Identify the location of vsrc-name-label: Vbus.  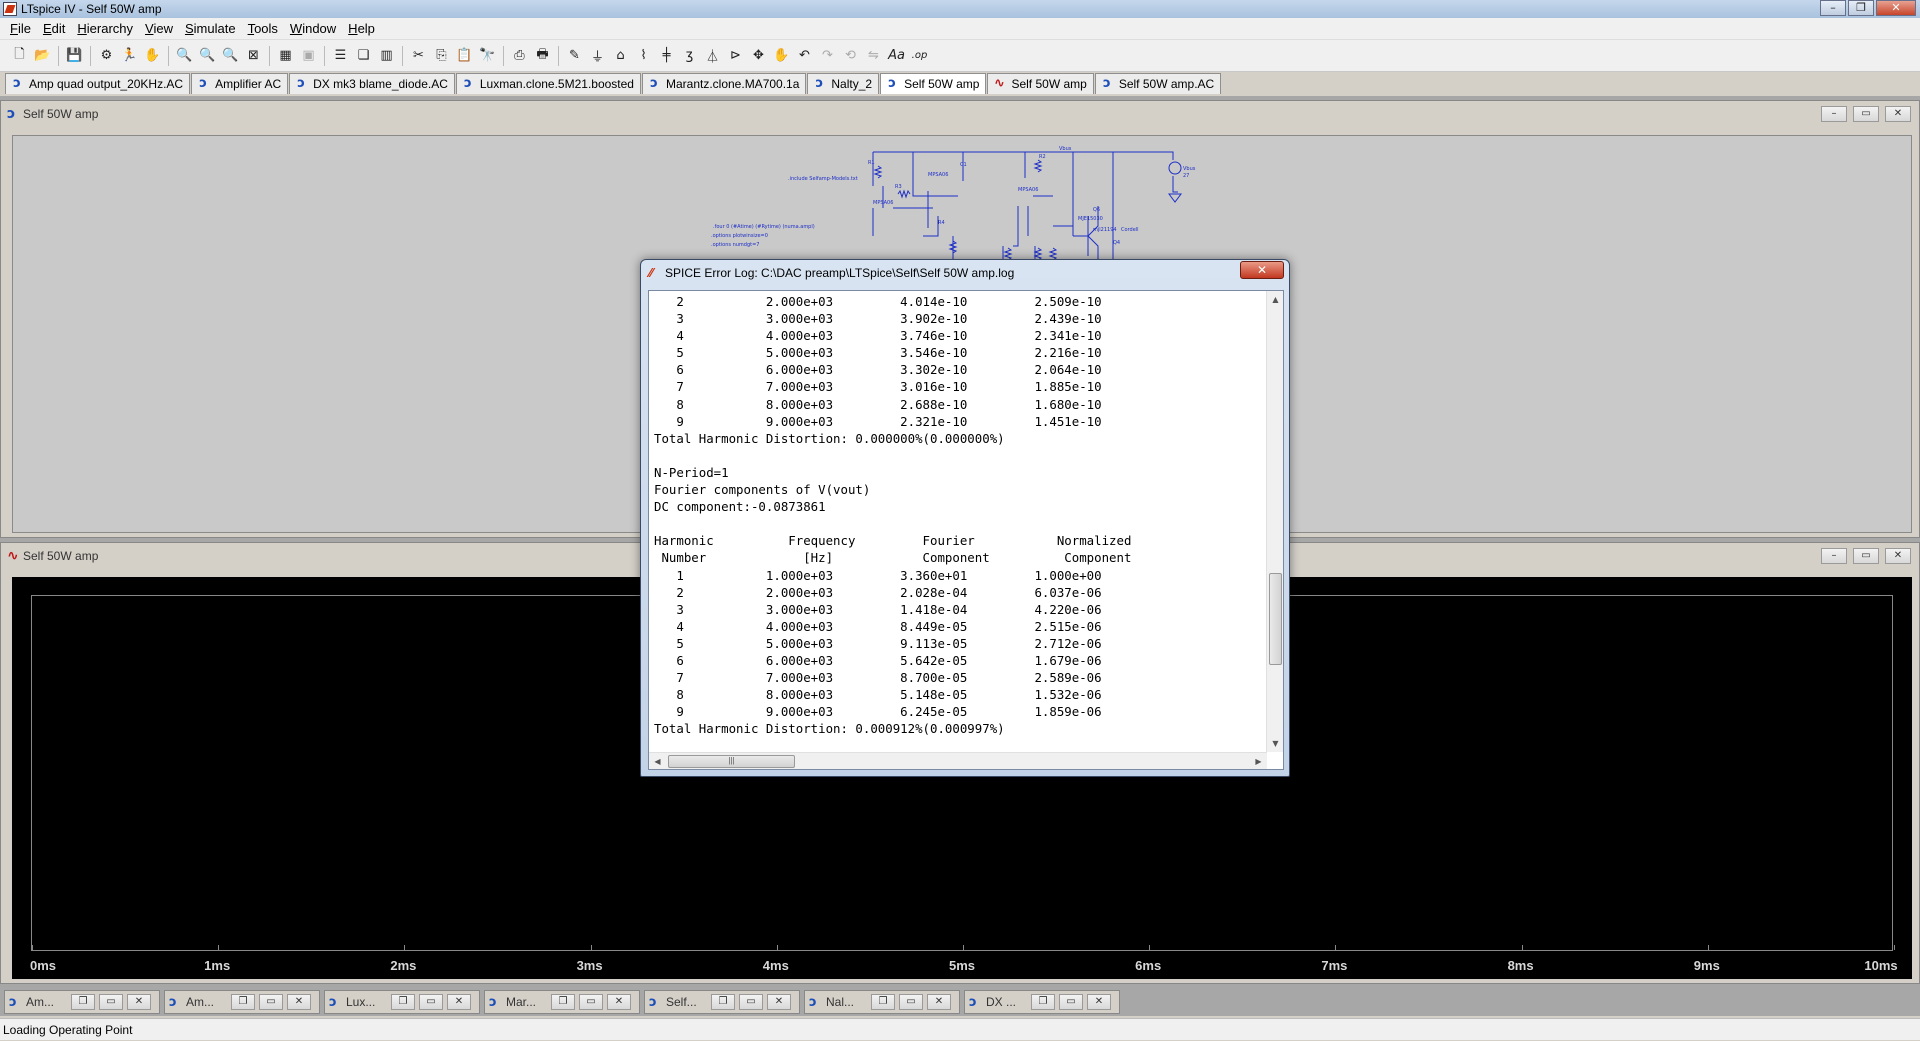
(1189, 169).